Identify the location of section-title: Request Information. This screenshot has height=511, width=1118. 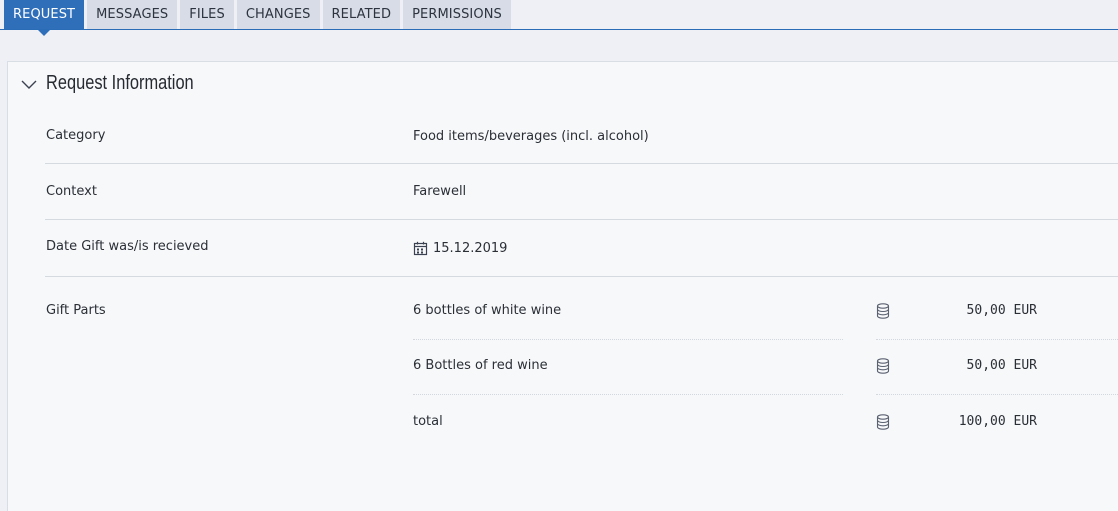
(120, 83).